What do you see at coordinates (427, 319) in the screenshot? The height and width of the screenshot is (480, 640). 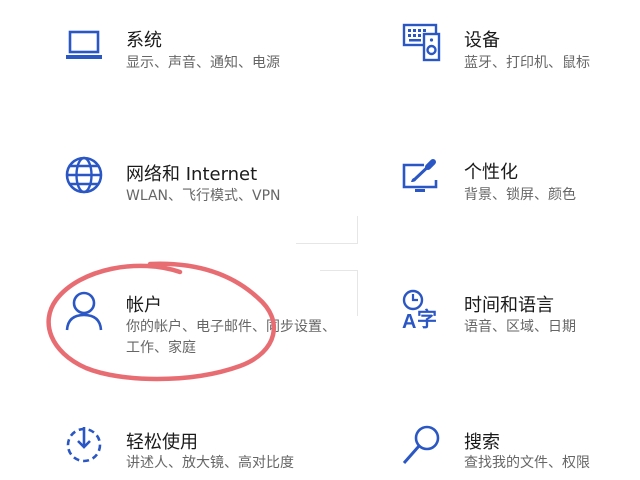 I see `svg-text: 字` at bounding box center [427, 319].